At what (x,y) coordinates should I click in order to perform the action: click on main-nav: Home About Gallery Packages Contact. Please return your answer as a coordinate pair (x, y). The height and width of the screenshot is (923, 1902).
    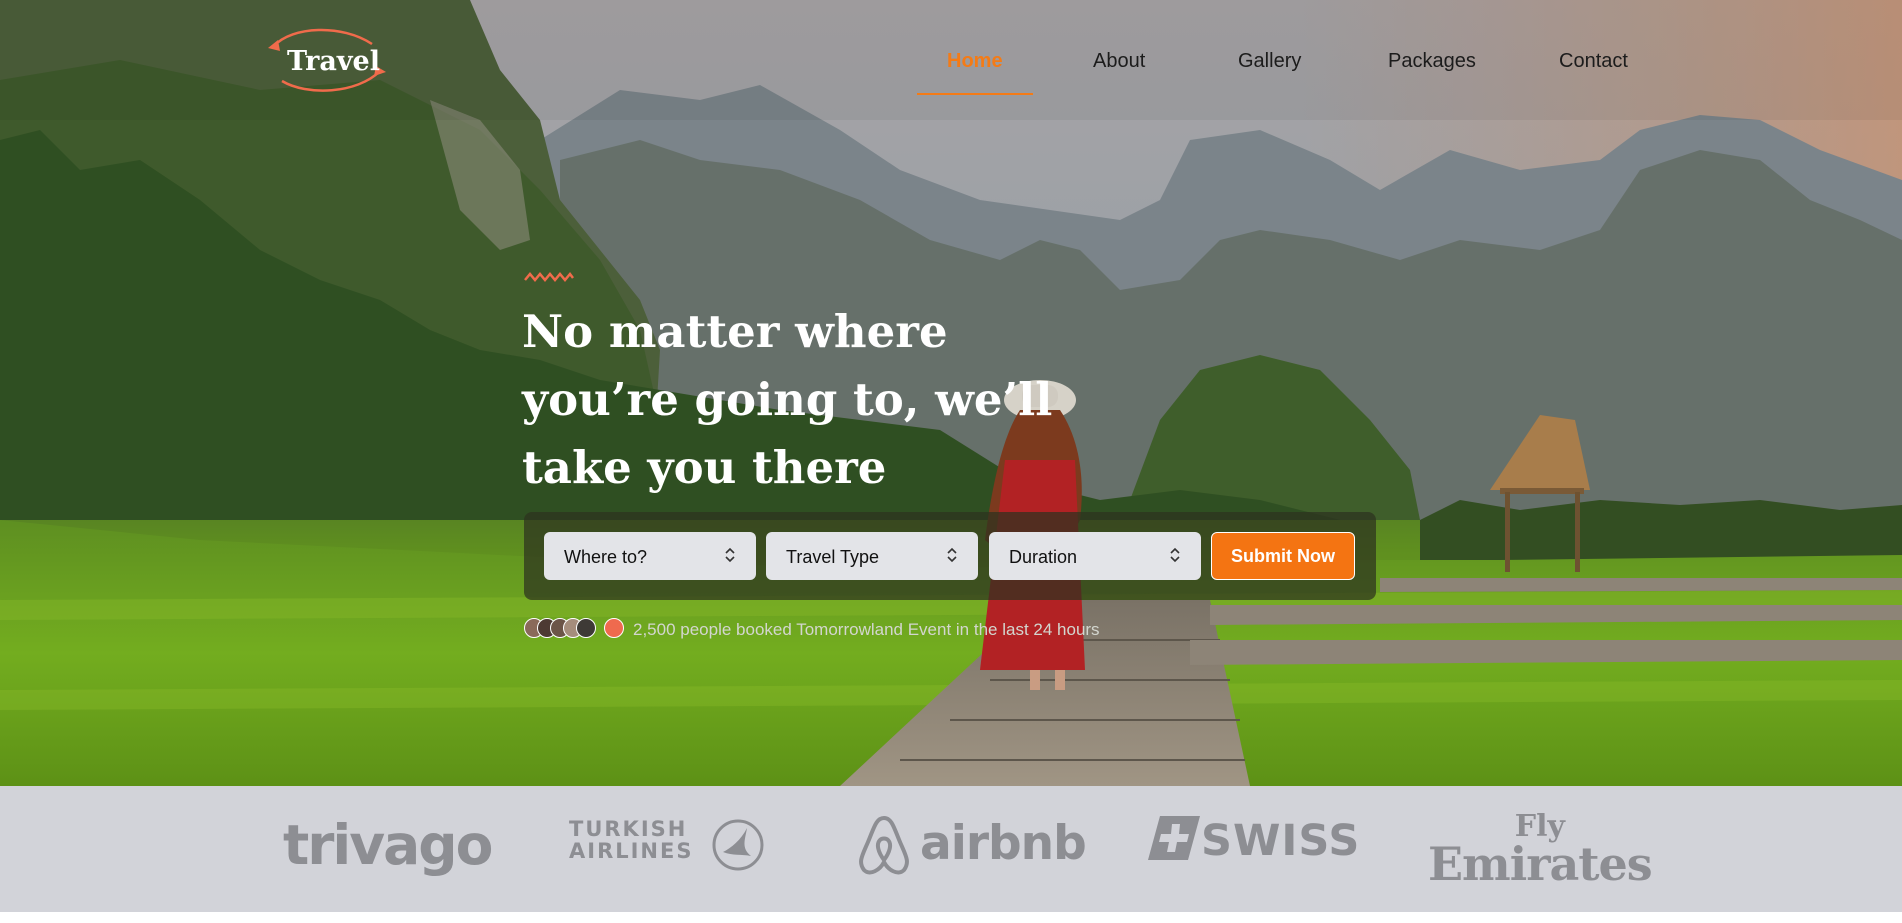
    Looking at the image, I should click on (951, 50).